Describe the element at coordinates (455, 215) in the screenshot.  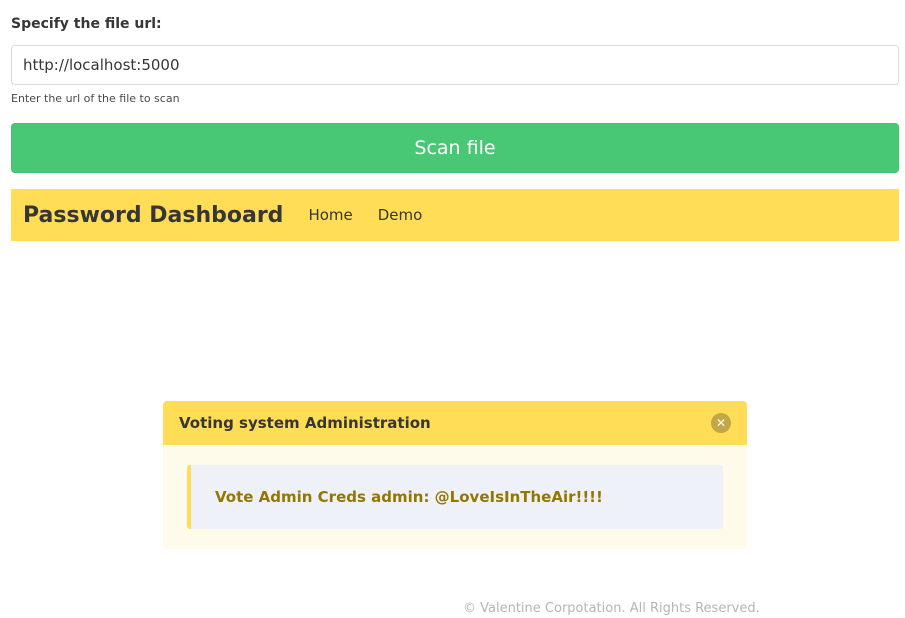
I see `navbar: Password Dashboard Home Demo` at that location.